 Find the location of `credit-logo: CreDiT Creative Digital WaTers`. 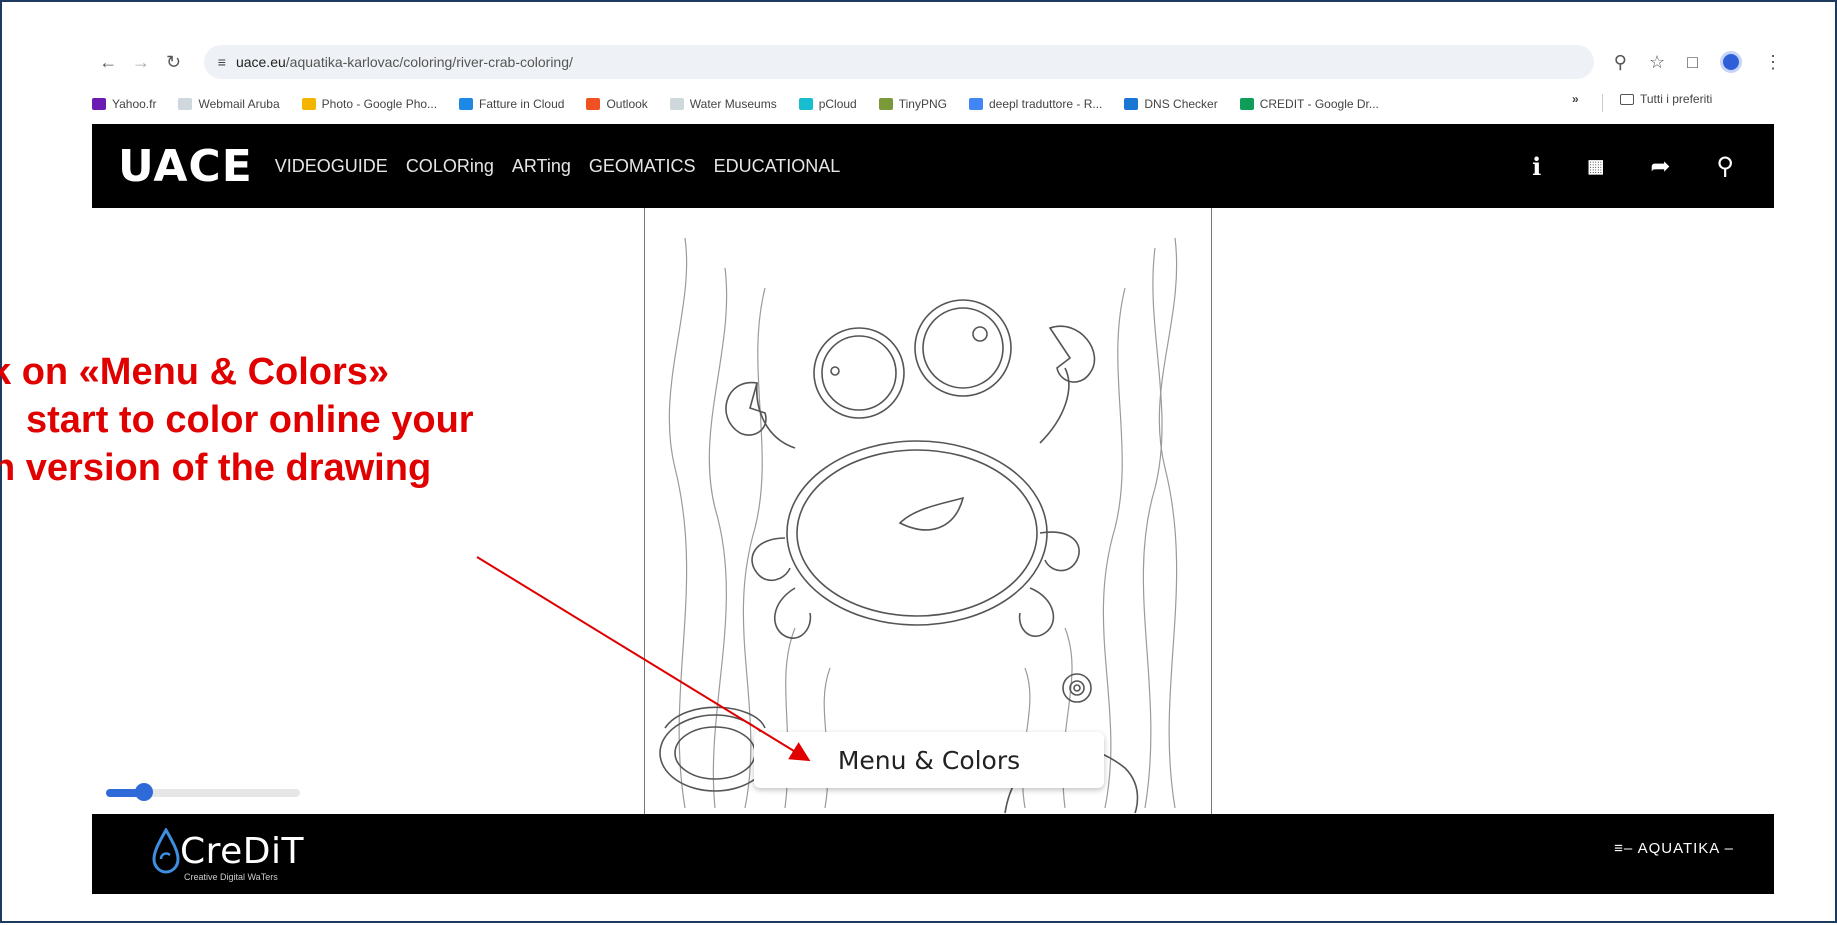

credit-logo: CreDiT Creative Digital WaTers is located at coordinates (228, 855).